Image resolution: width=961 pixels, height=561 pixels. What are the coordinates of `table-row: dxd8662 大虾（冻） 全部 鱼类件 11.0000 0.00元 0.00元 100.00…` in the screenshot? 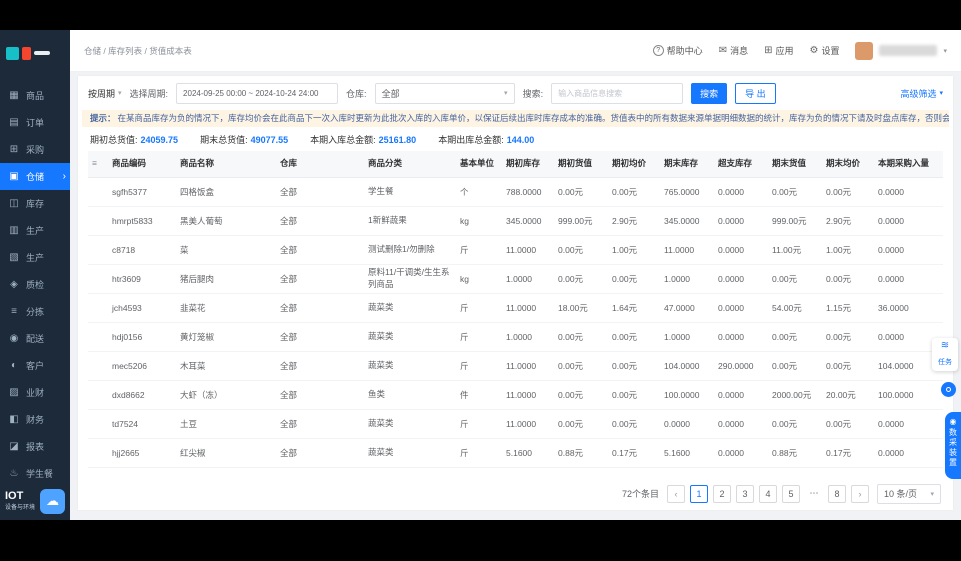 It's located at (515, 395).